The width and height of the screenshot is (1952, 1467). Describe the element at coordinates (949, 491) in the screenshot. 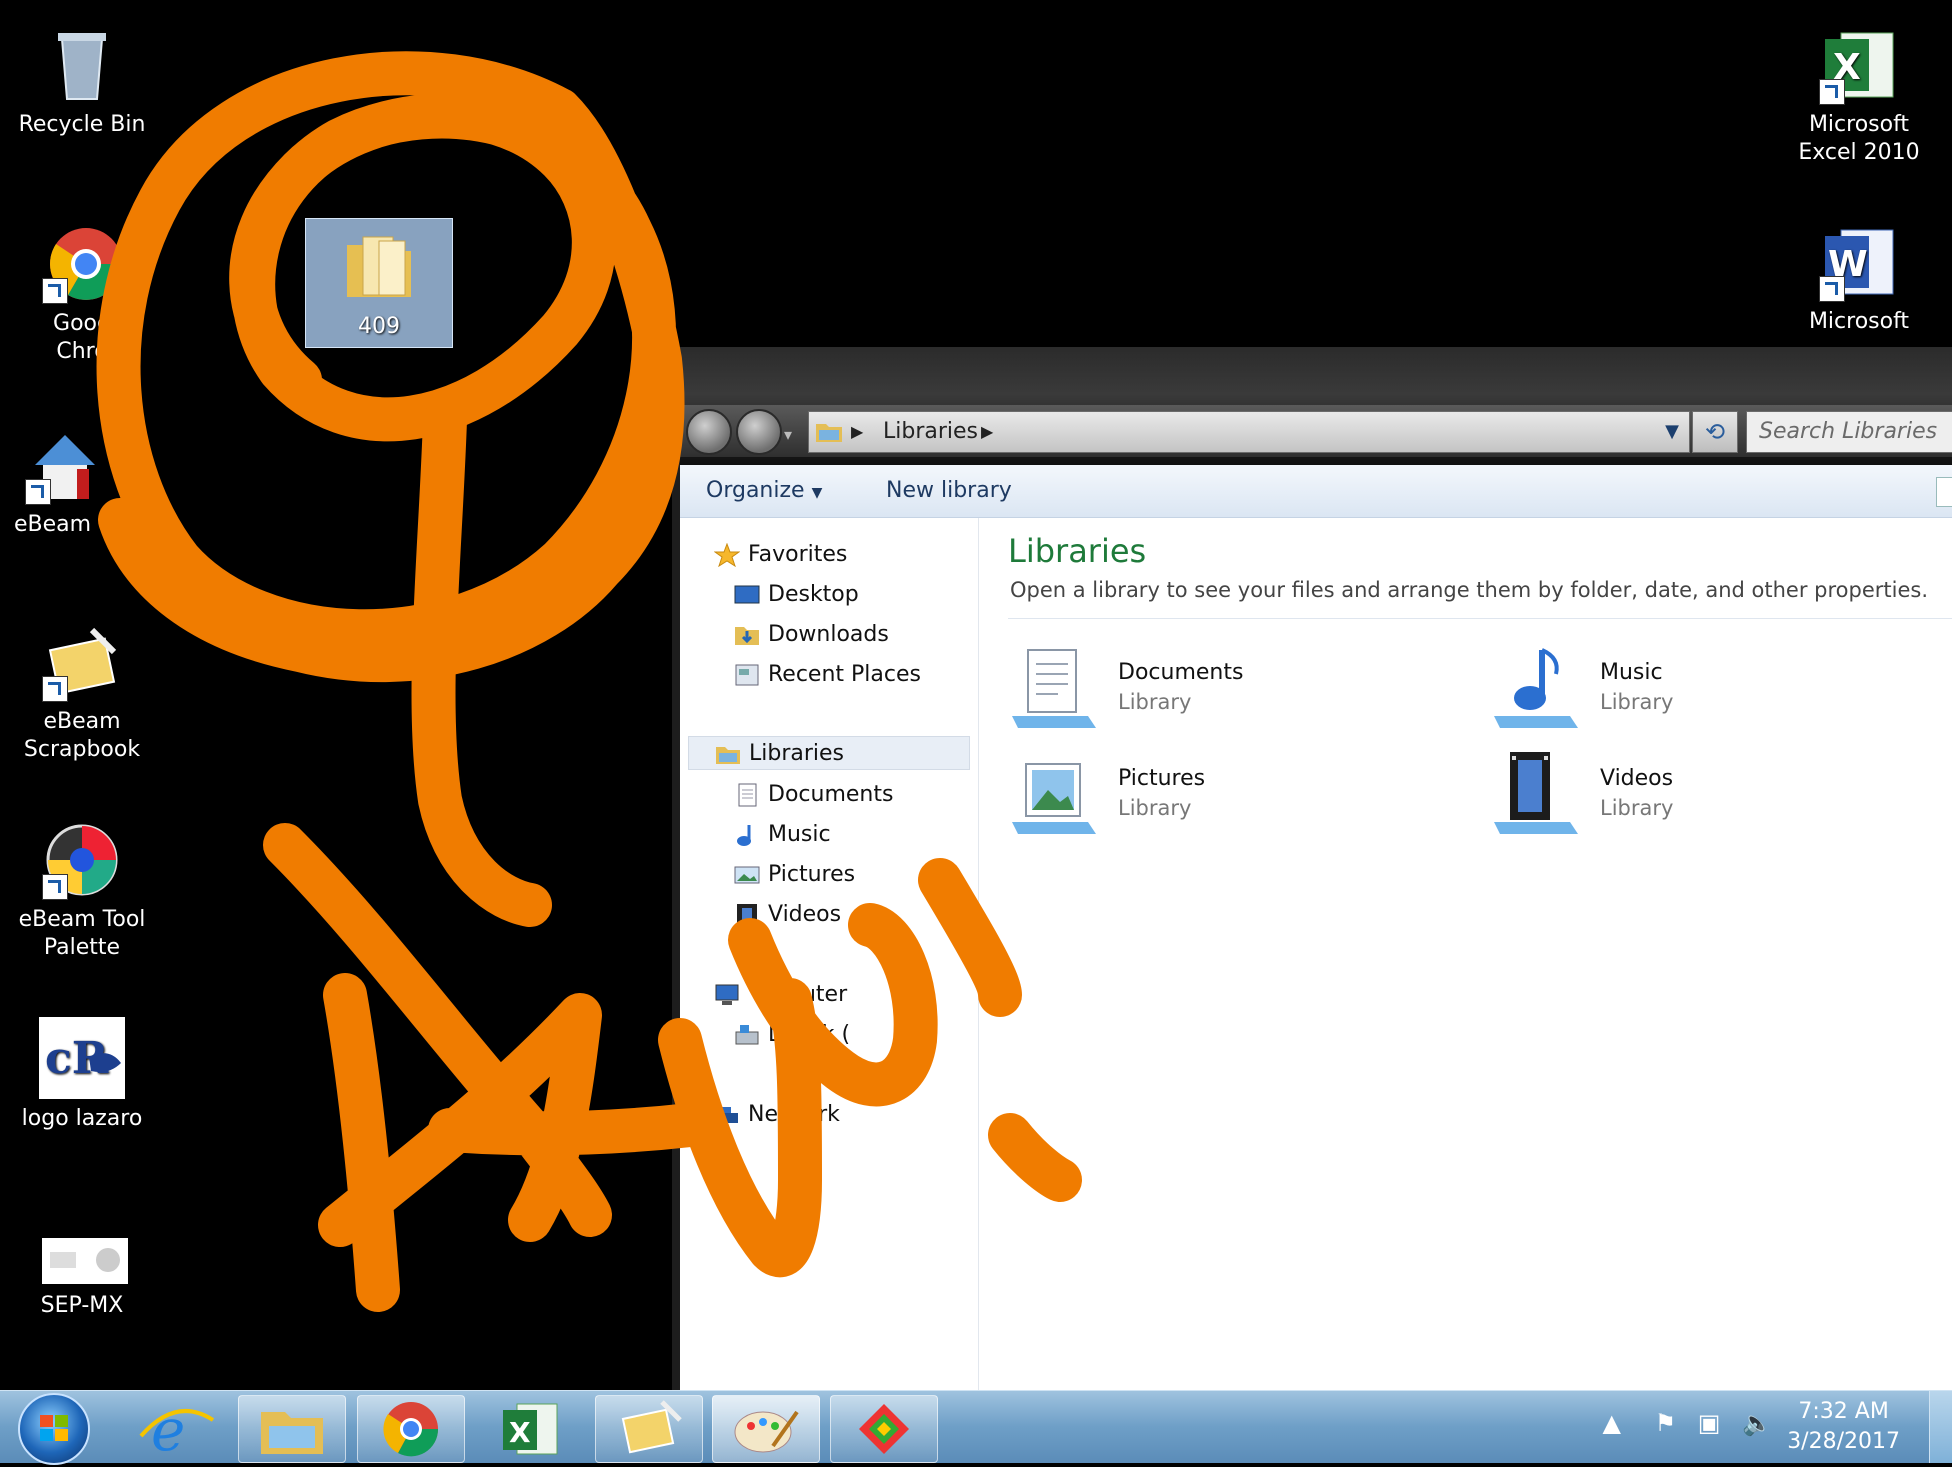

I see `new-library-button: New library` at that location.